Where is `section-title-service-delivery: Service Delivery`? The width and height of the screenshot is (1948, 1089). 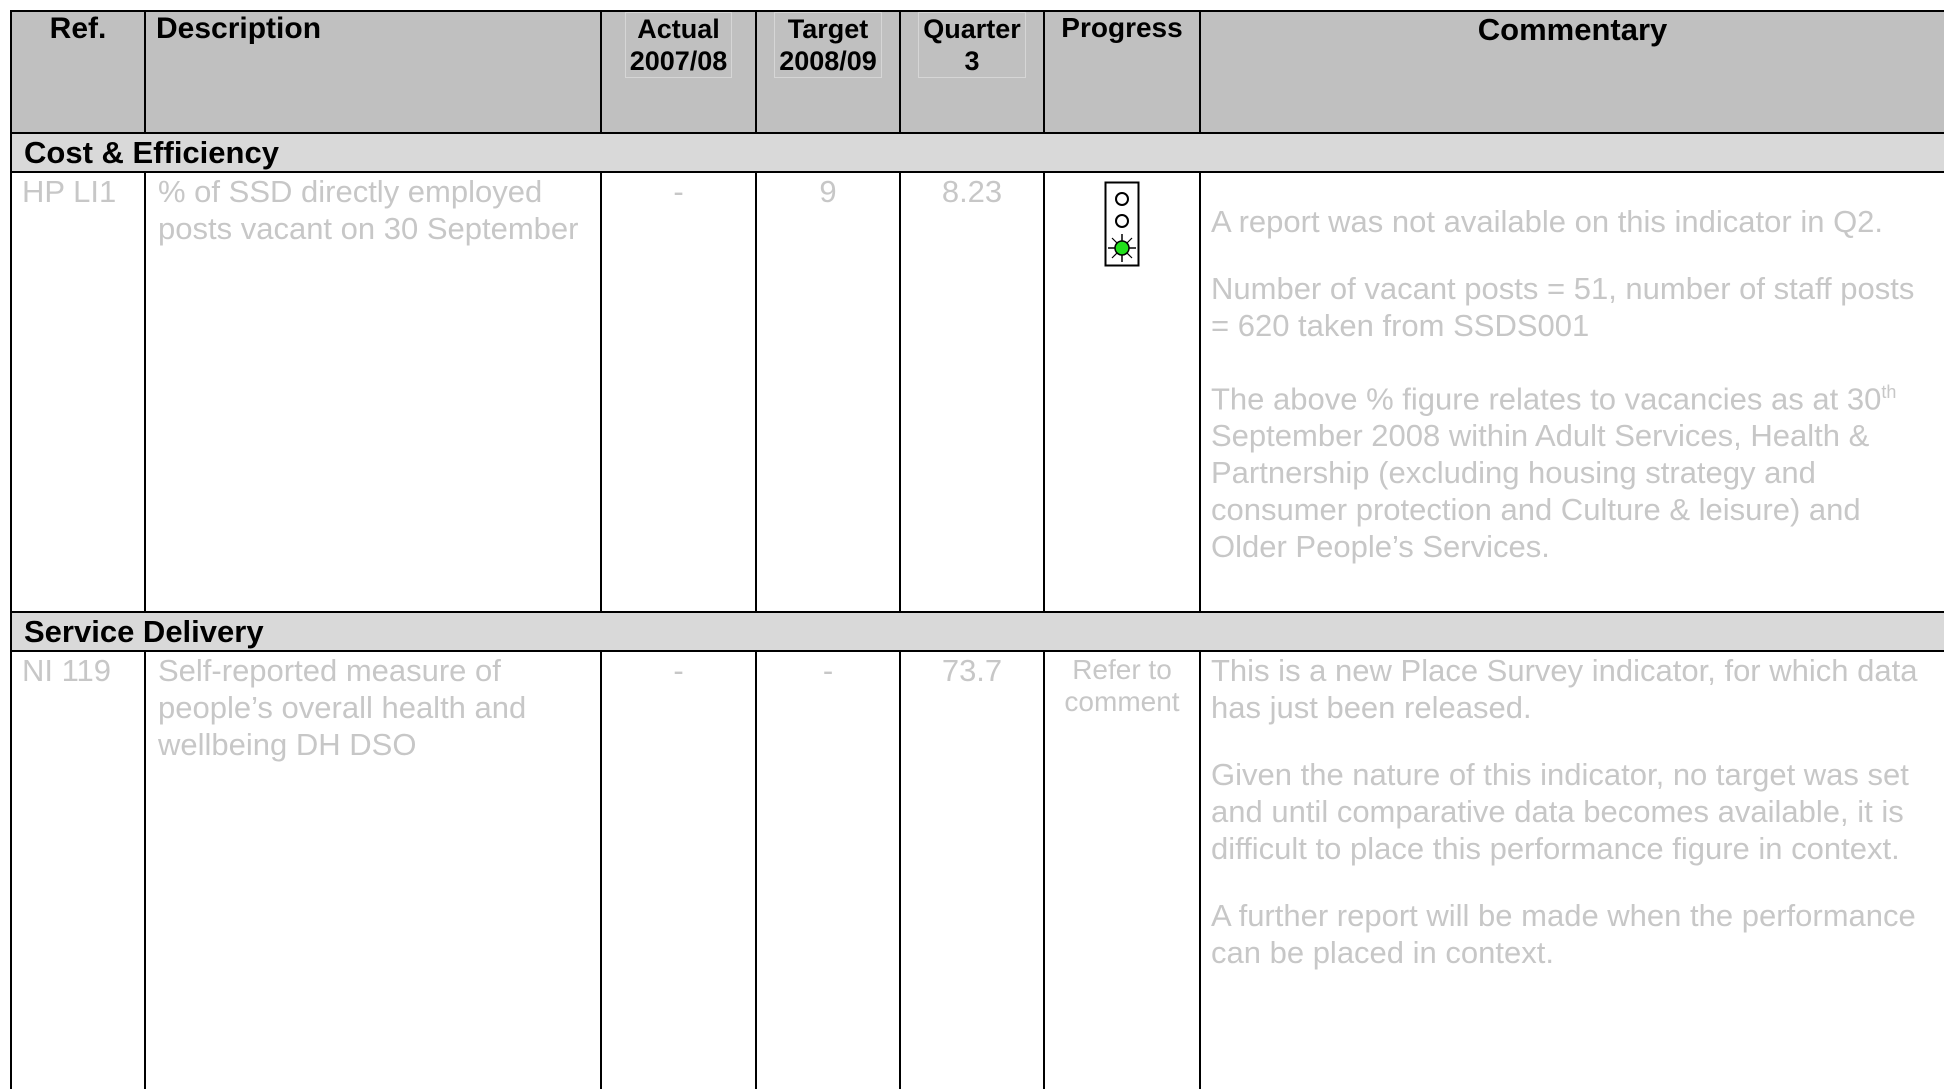 section-title-service-delivery: Service Delivery is located at coordinates (977, 631).